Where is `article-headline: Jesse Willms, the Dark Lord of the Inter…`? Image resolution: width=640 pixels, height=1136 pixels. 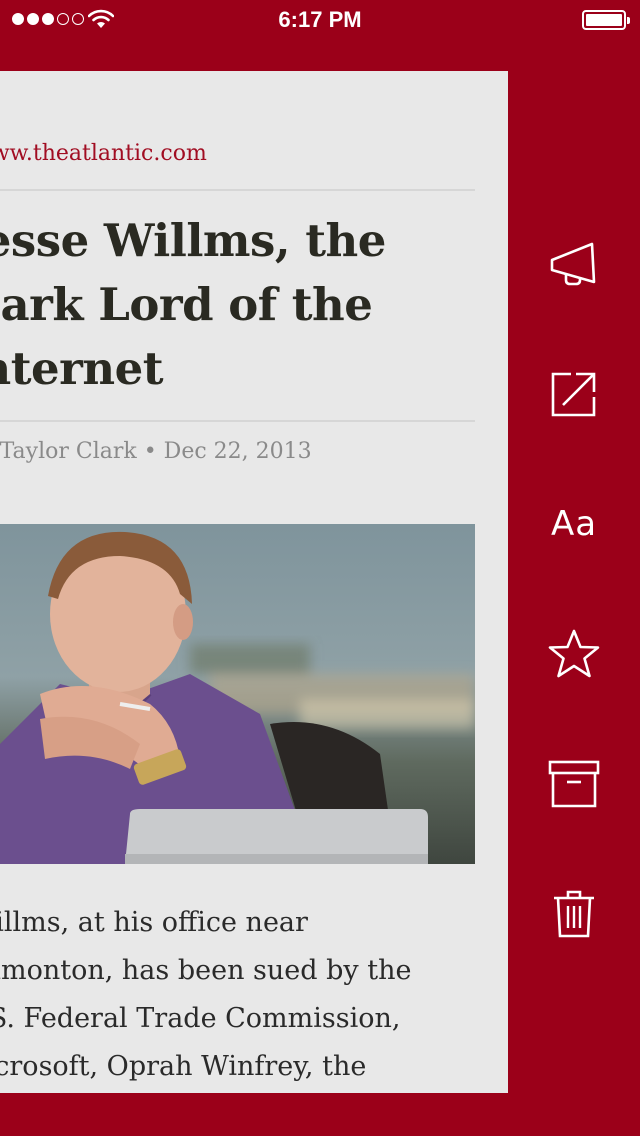
article-headline: Jesse Willms, the Dark Lord of the Inter… is located at coordinates (254, 305).